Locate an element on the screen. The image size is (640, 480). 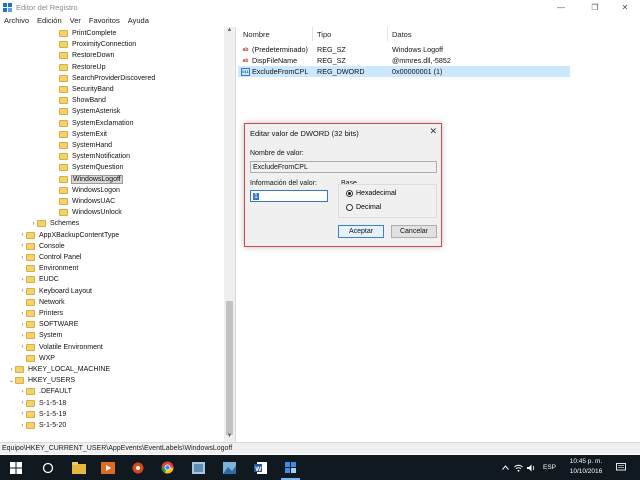
volume-icon is located at coordinates (531, 467).